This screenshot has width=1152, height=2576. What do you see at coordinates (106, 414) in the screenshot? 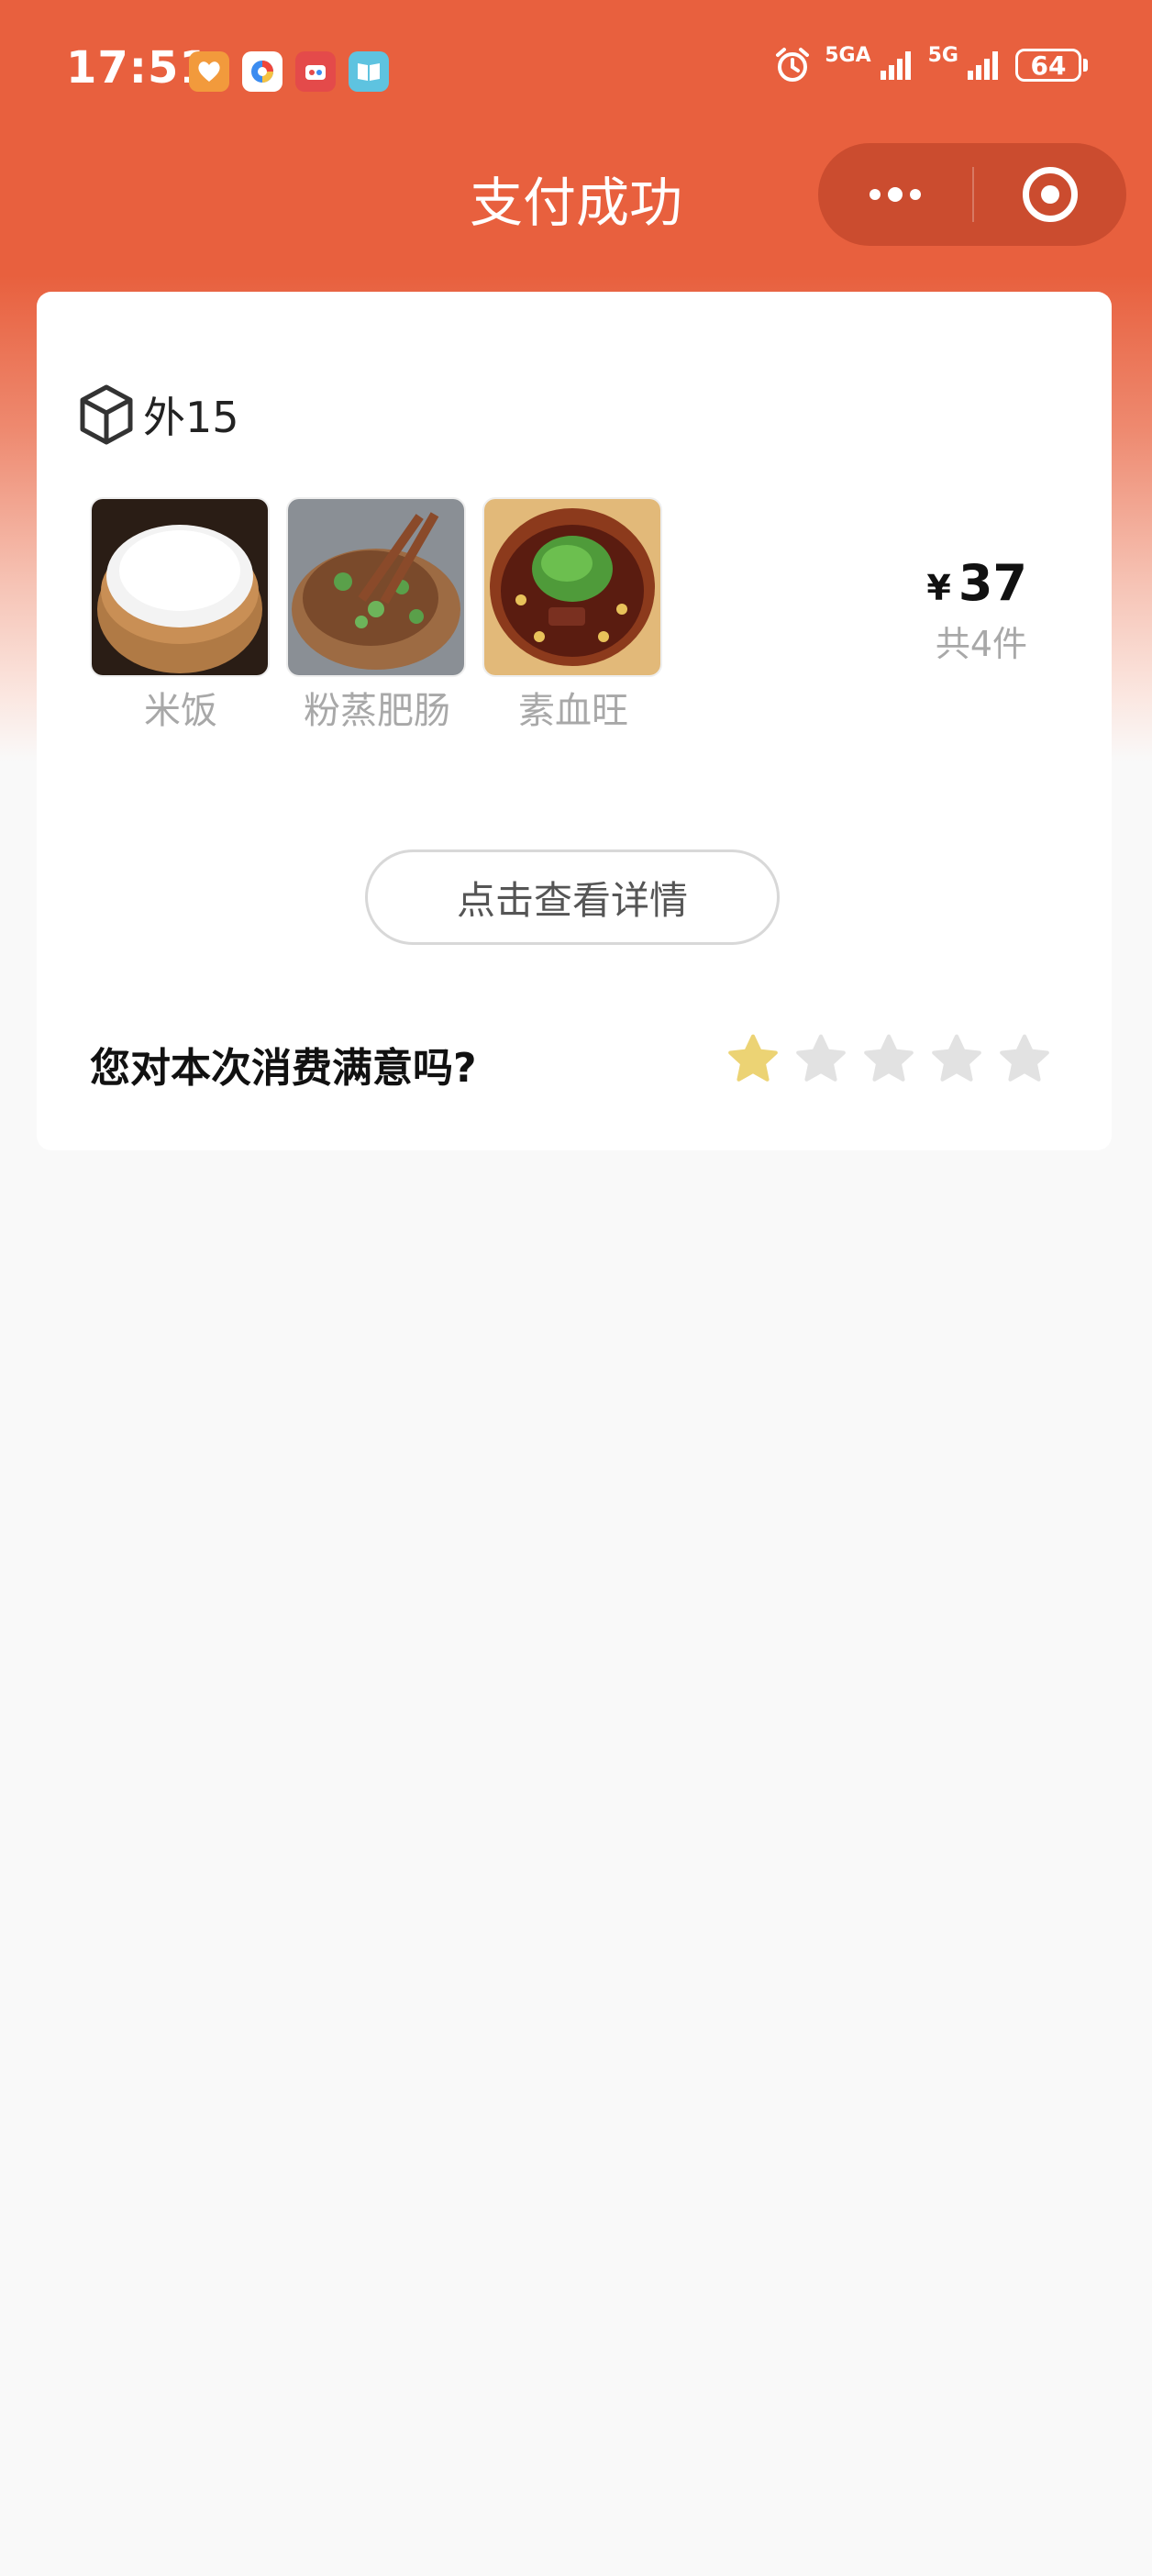
I see `package-box-icon` at bounding box center [106, 414].